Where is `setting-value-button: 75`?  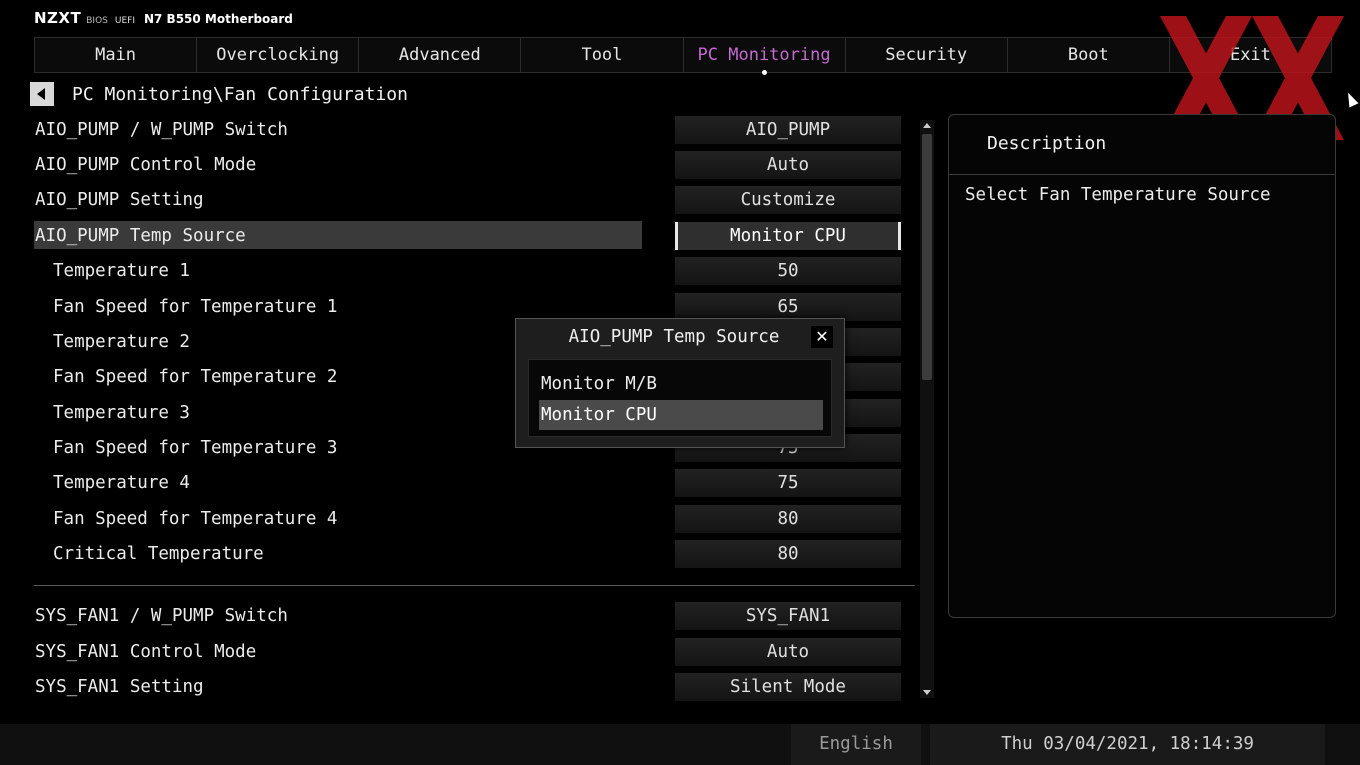 setting-value-button: 75 is located at coordinates (788, 483).